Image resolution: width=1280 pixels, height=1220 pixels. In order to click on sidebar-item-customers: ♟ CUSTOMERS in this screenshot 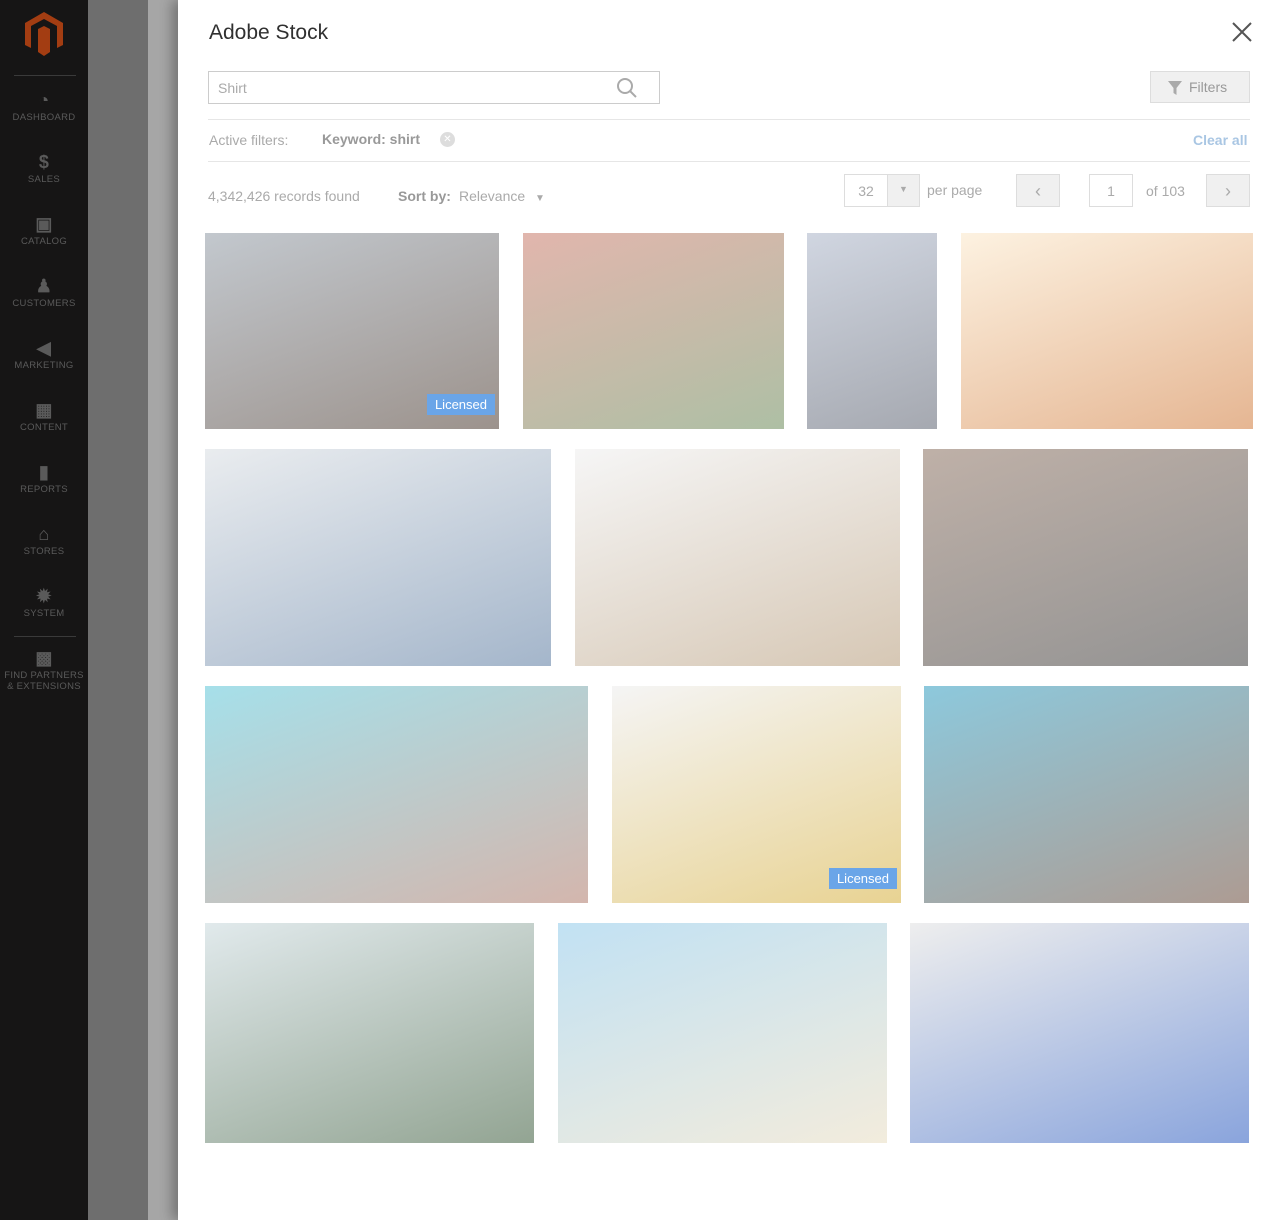, I will do `click(44, 292)`.